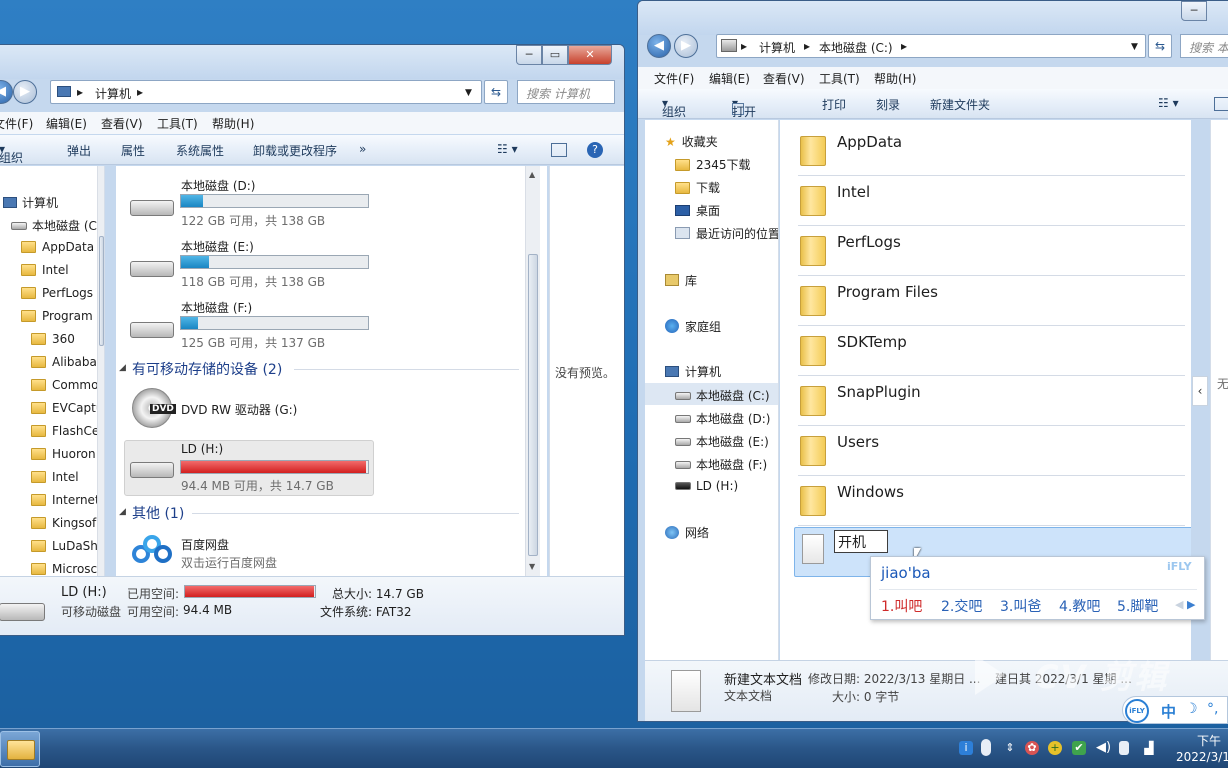 The image size is (1228, 768). What do you see at coordinates (65, 500) in the screenshot?
I see `tree-item: Internet` at bounding box center [65, 500].